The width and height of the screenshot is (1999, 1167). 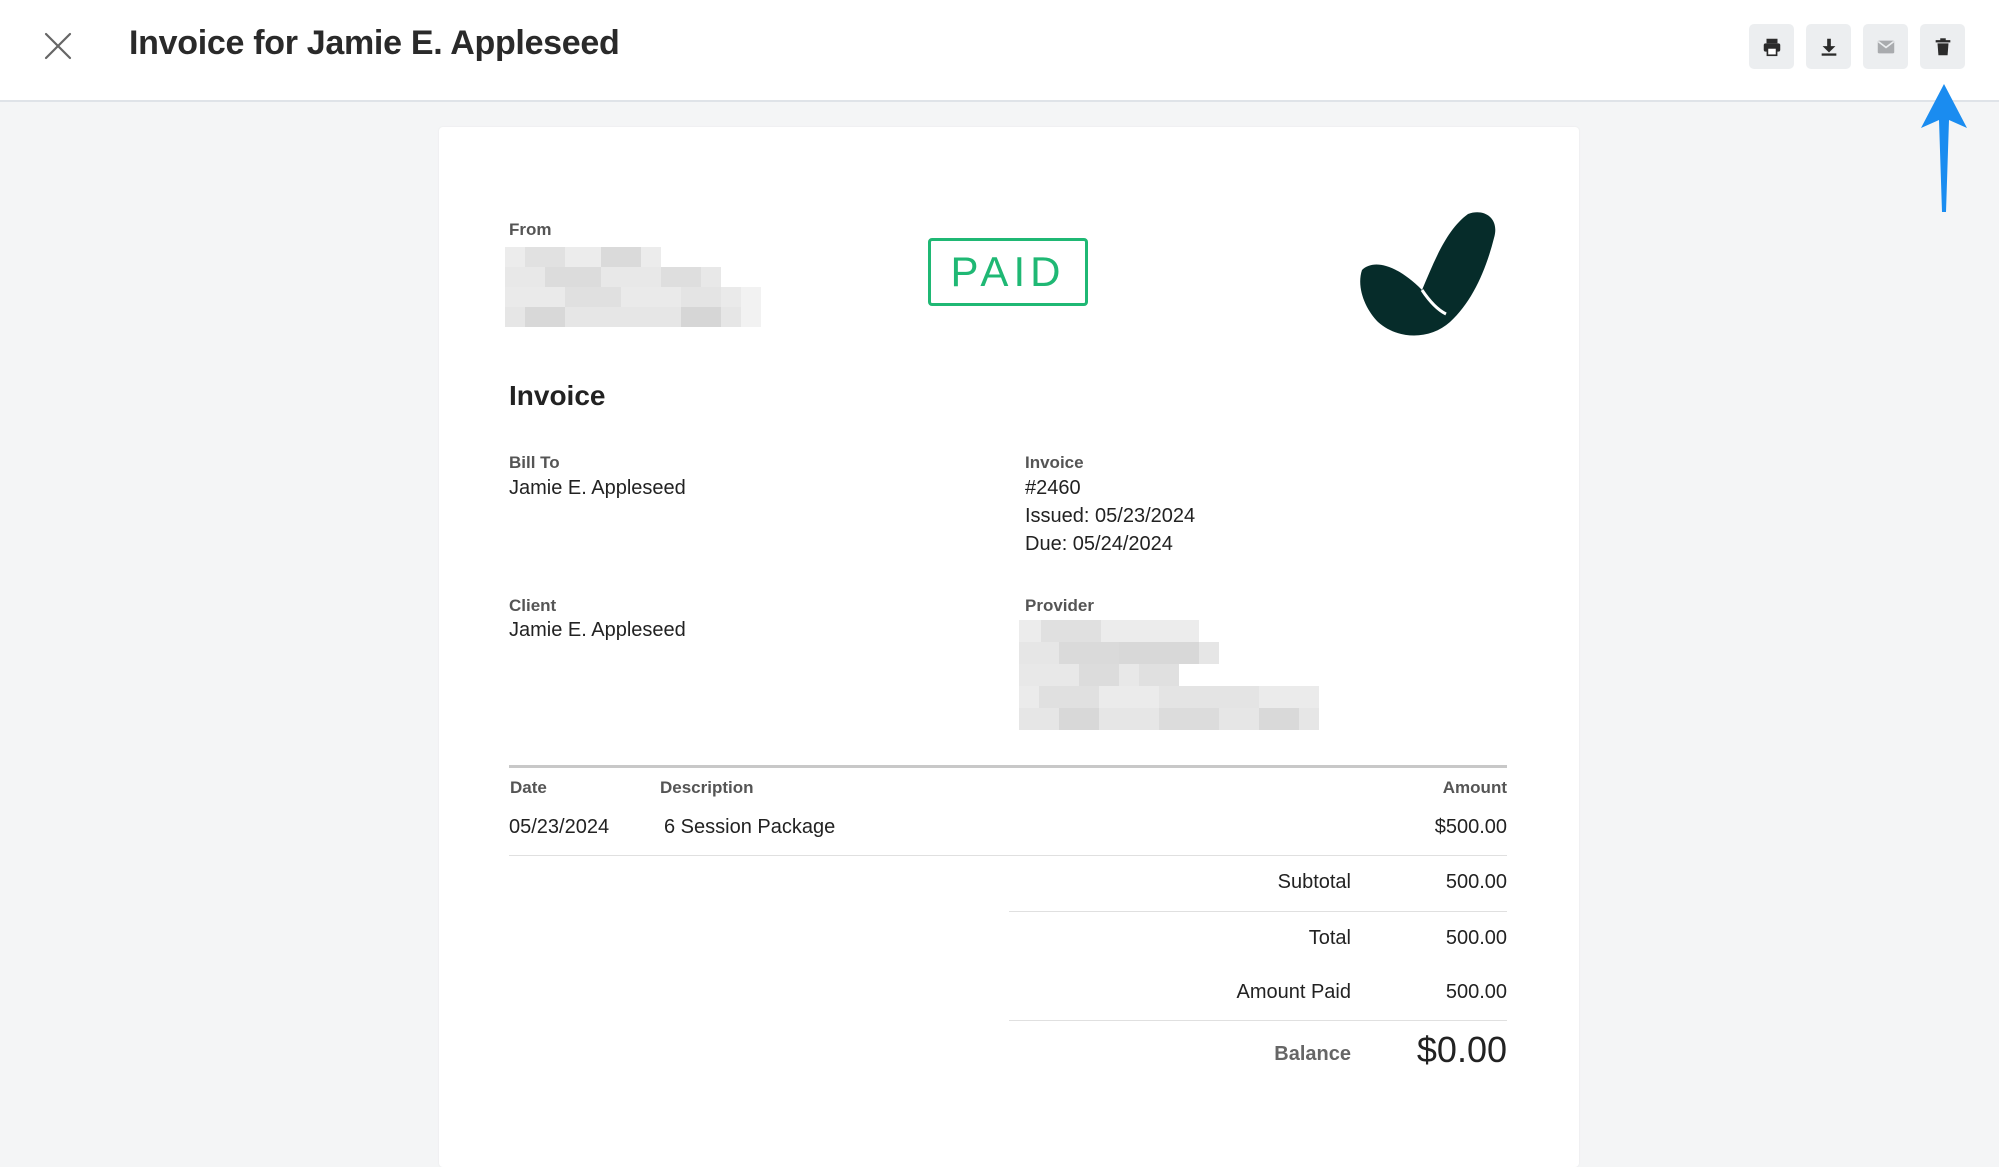 I want to click on paid-stamp: PAID, so click(x=1008, y=272).